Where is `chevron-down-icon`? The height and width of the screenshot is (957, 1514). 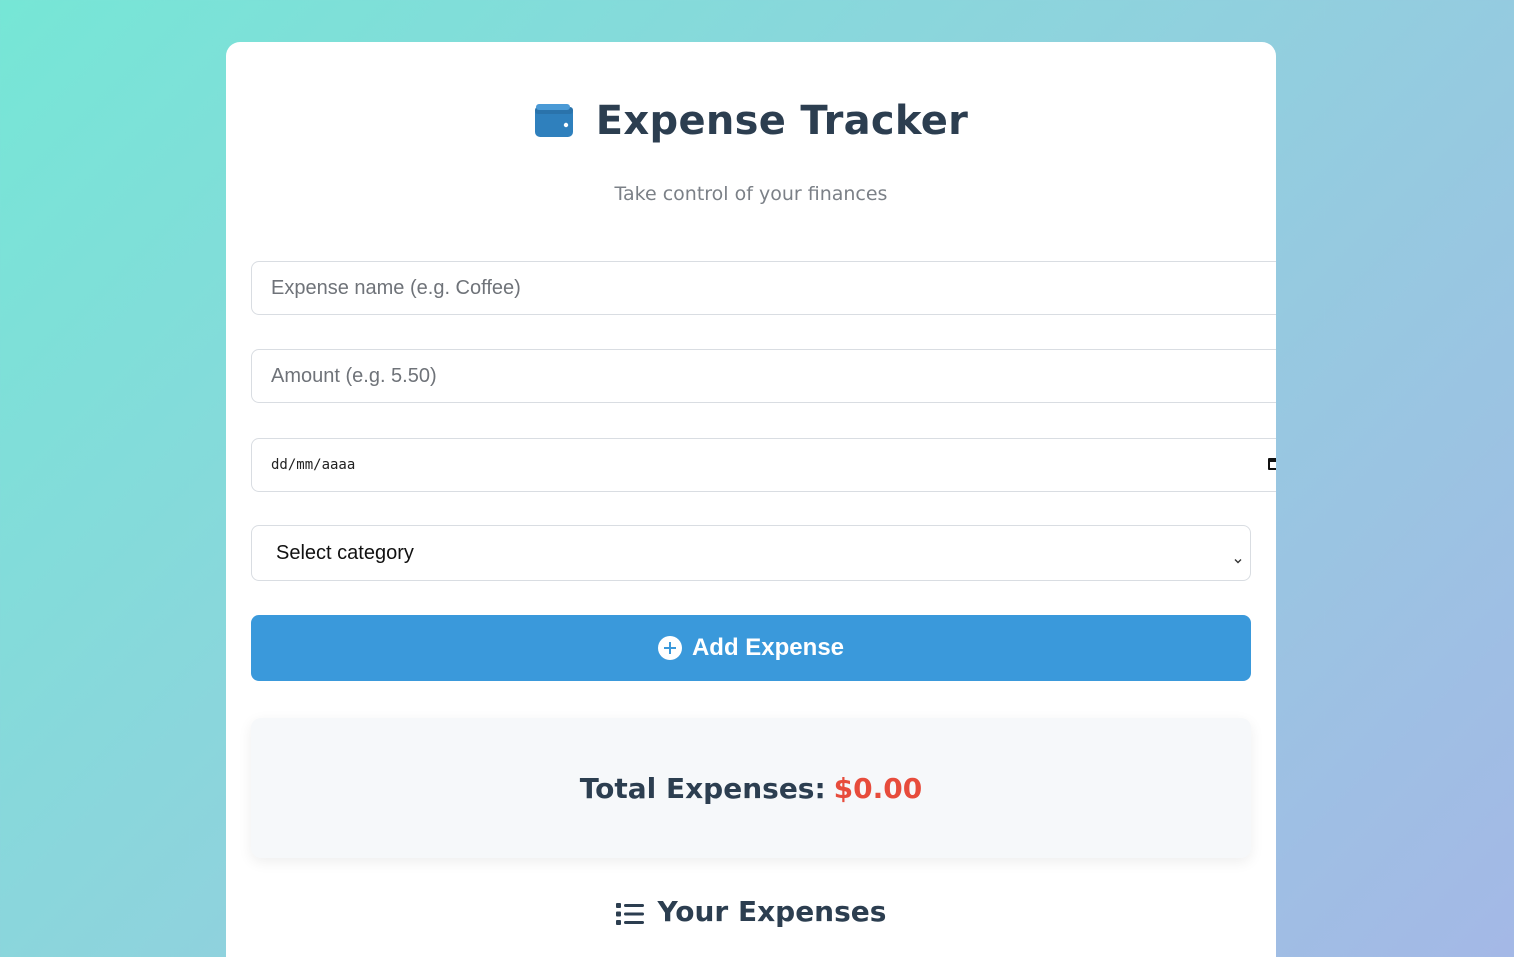
chevron-down-icon is located at coordinates (1238, 556).